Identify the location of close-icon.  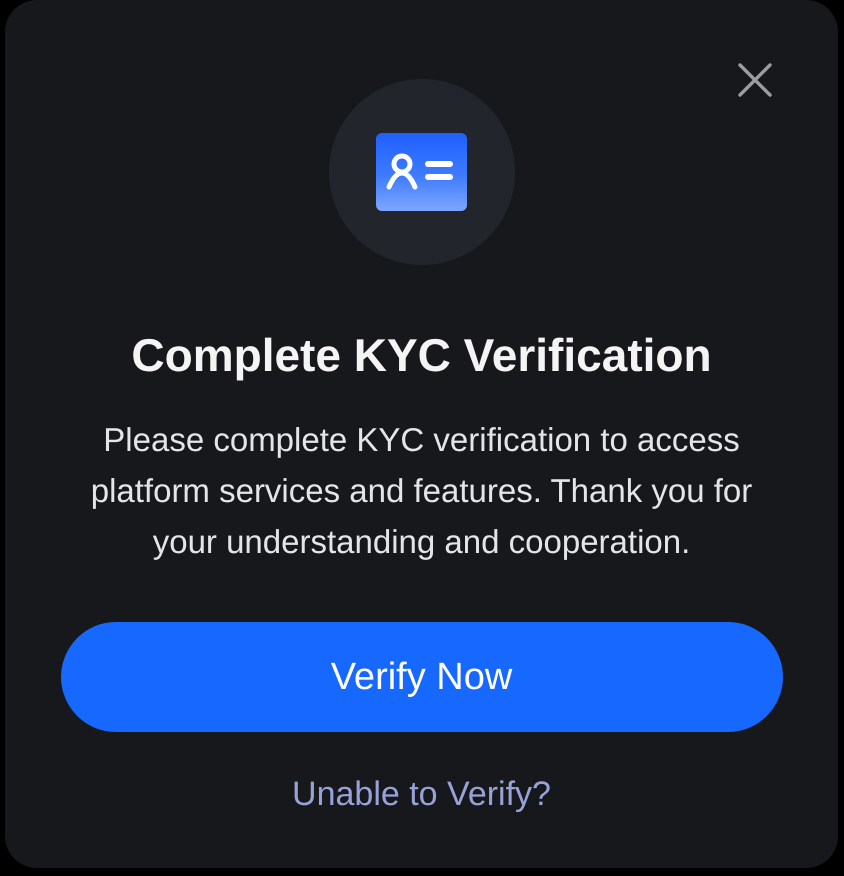
(755, 80).